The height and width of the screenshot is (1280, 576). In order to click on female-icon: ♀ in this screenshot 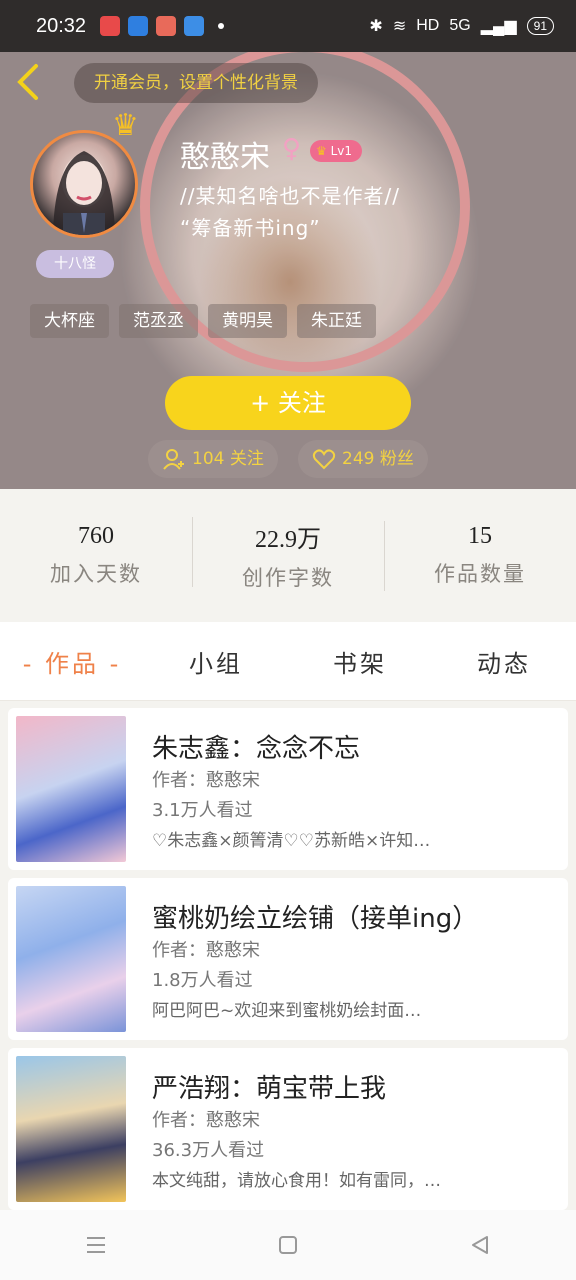, I will do `click(292, 149)`.